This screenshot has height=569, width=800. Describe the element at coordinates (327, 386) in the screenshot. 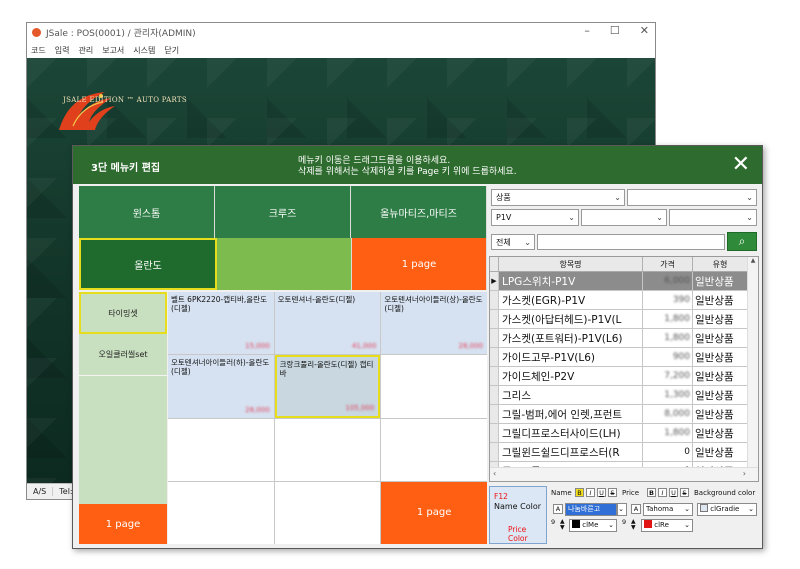

I see `product-key-selected: 크랑크풀리-올란도(디젤) 캡티바 105,000` at that location.